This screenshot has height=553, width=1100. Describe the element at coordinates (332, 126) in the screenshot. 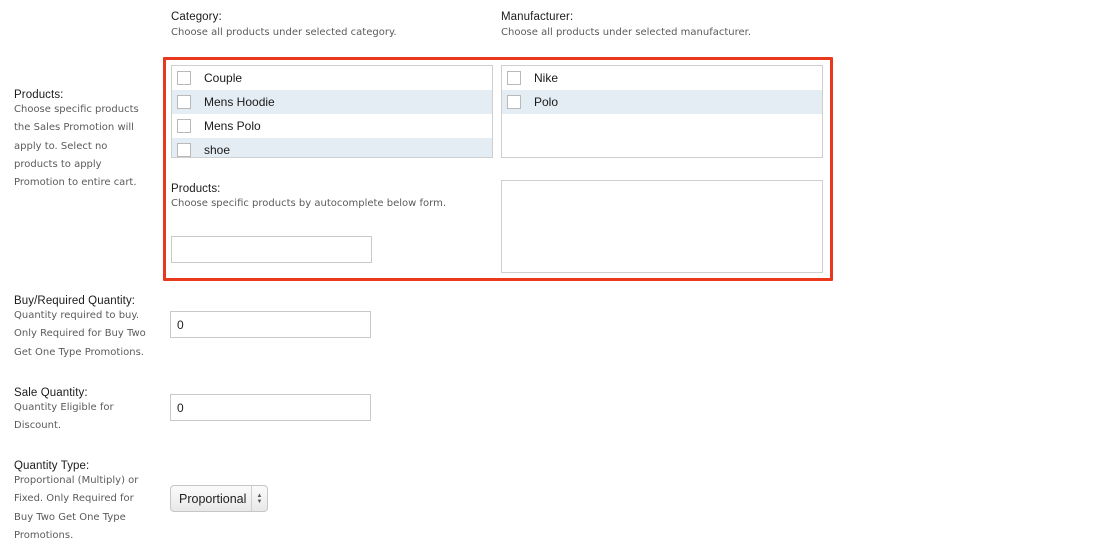

I see `category-item: Mens Polo` at that location.